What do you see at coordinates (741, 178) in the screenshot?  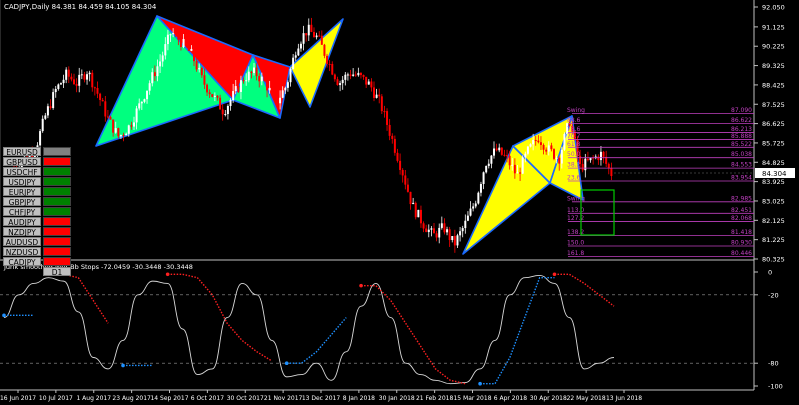 I see `fib-level-price: 83.954` at bounding box center [741, 178].